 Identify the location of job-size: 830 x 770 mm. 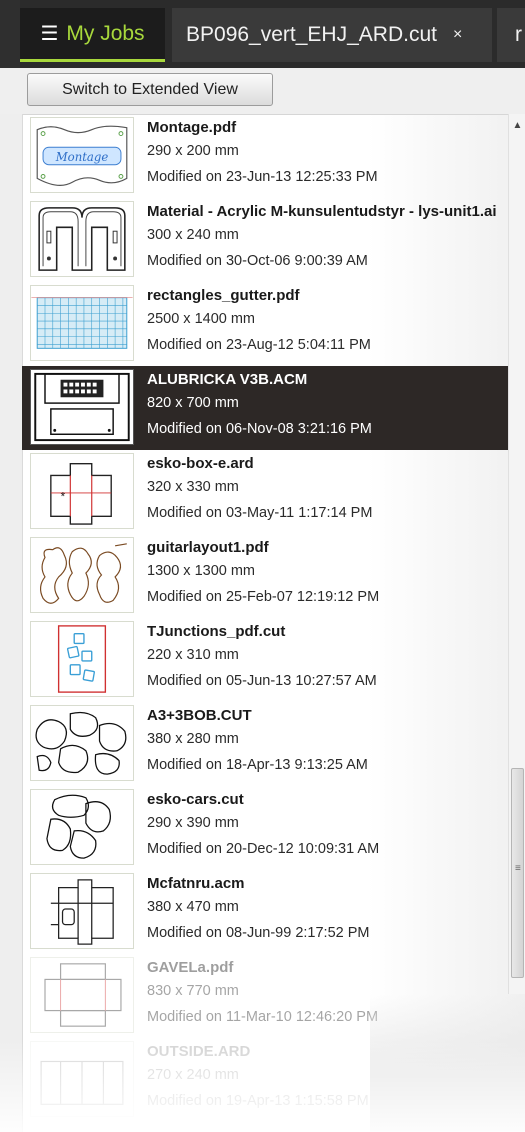
(193, 991).